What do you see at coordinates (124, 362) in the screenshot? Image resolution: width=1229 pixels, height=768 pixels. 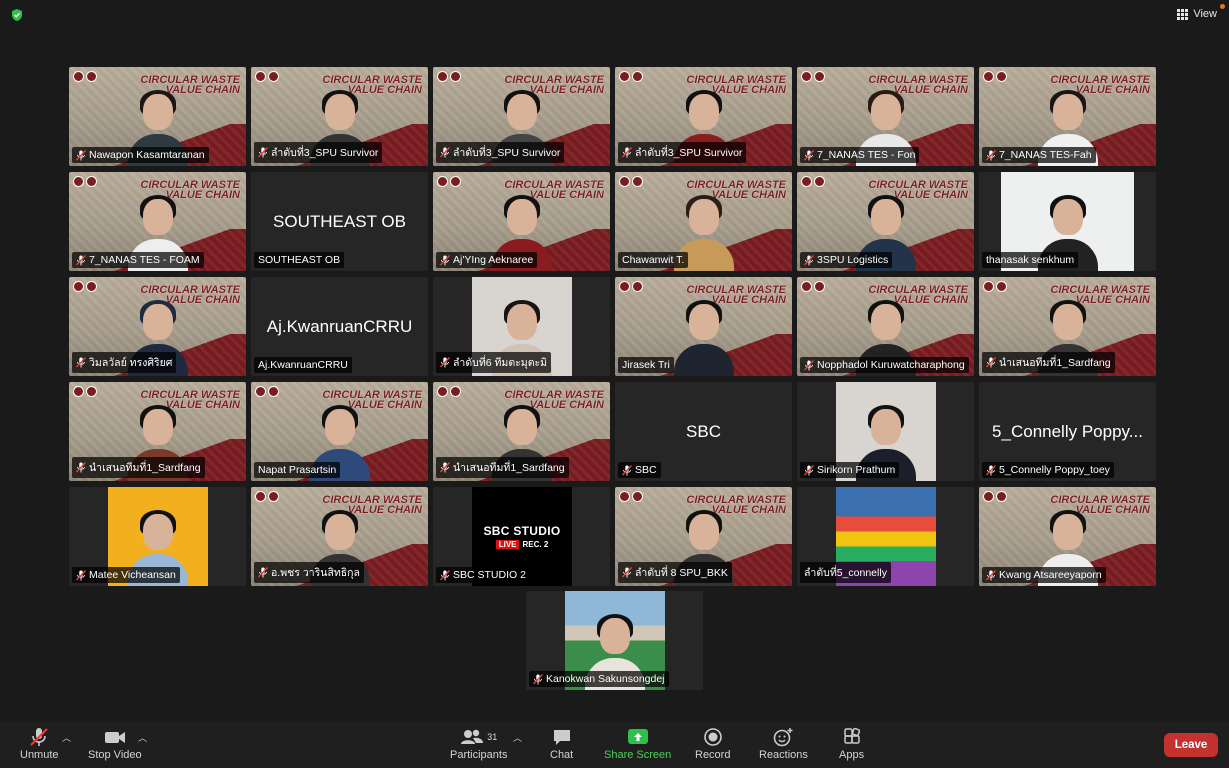 I see `participant-name-tag: วิมลวัลย์ ทรงศิริยศ` at bounding box center [124, 362].